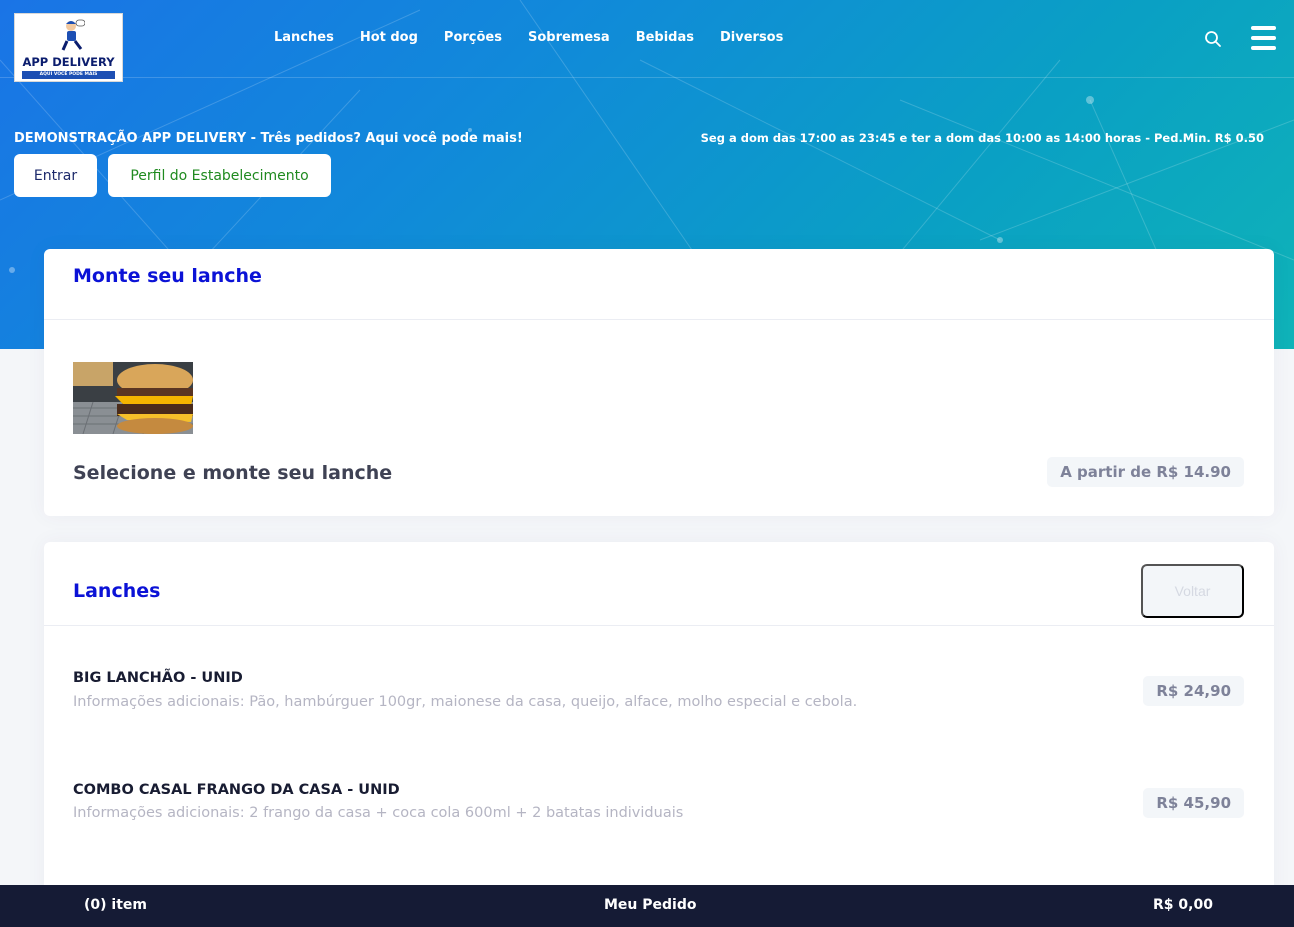 This screenshot has width=1294, height=927. I want to click on logo-brand-text: APP DELIVERY, so click(68, 62).